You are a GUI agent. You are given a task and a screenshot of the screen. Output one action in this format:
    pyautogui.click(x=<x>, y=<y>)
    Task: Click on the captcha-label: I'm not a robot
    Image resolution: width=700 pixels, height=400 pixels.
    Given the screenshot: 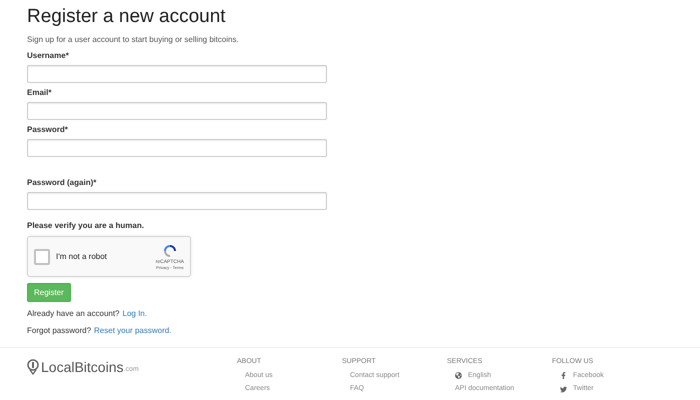 What is the action you would take?
    pyautogui.click(x=81, y=256)
    